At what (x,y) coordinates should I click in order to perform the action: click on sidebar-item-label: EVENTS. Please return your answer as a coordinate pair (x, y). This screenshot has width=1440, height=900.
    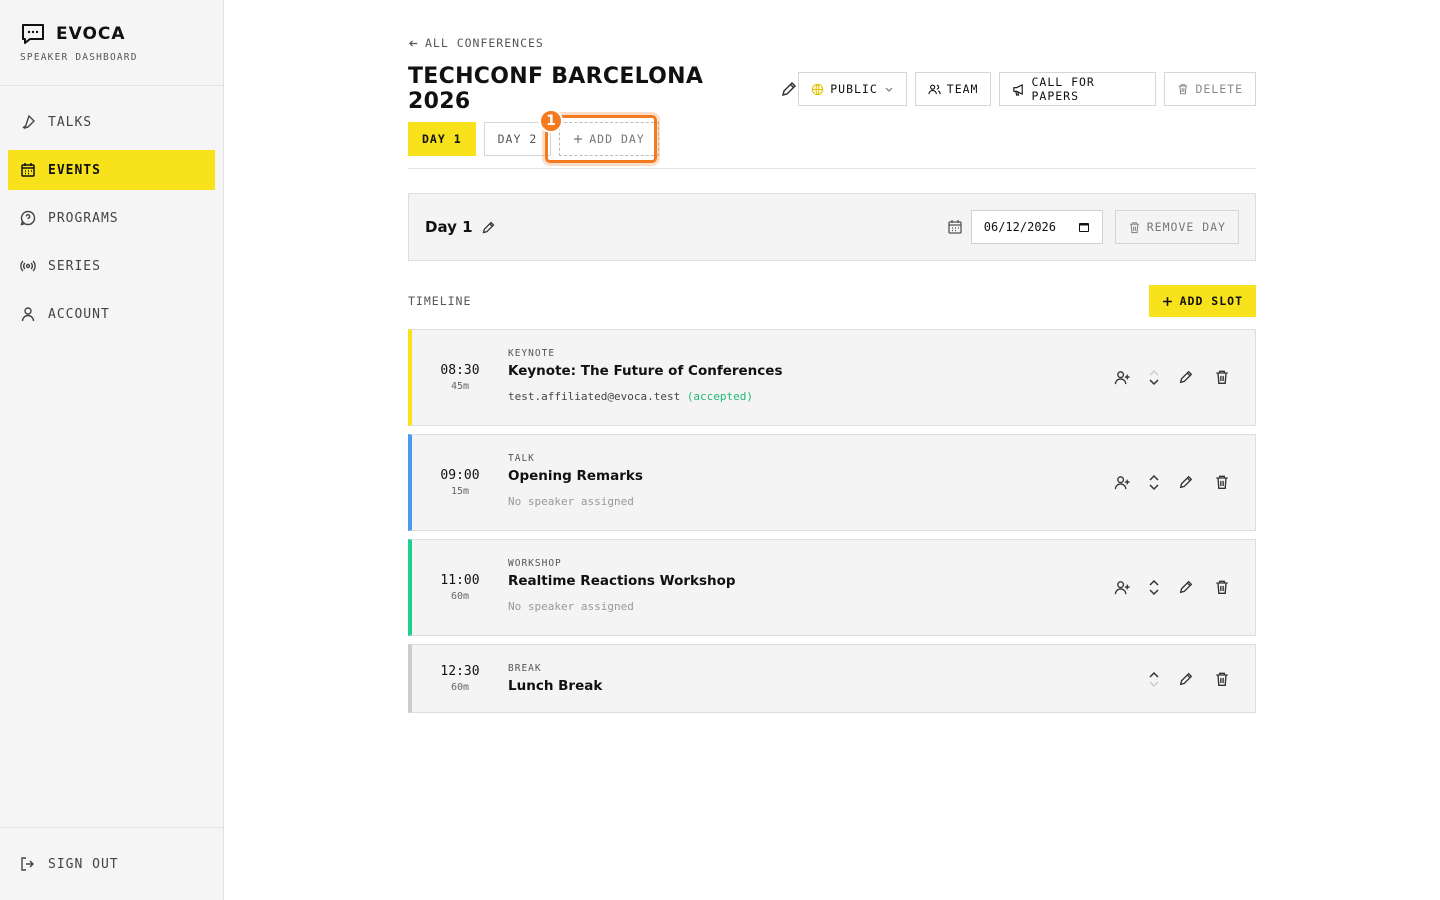
    Looking at the image, I should click on (74, 170).